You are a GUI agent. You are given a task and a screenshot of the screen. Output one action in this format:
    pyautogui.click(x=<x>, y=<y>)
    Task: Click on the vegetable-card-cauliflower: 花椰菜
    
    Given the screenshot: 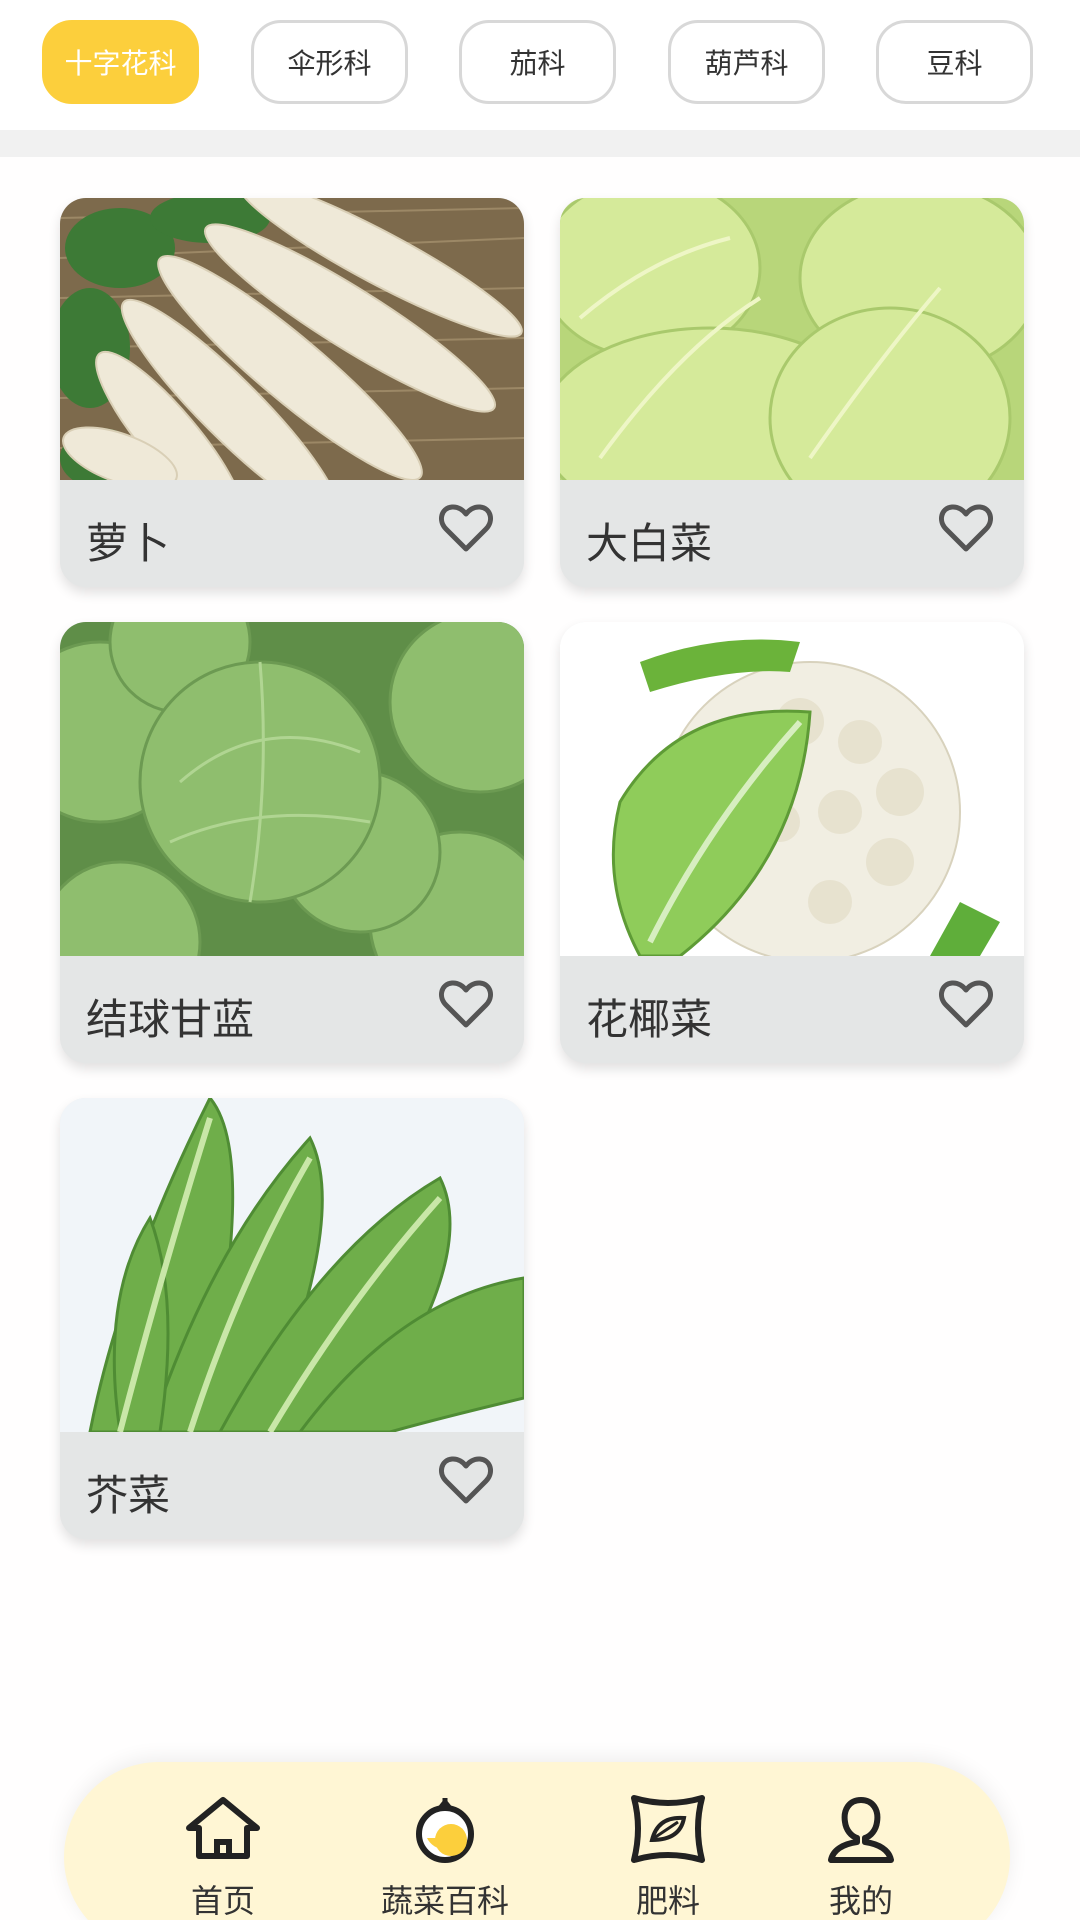 What is the action you would take?
    pyautogui.click(x=792, y=842)
    